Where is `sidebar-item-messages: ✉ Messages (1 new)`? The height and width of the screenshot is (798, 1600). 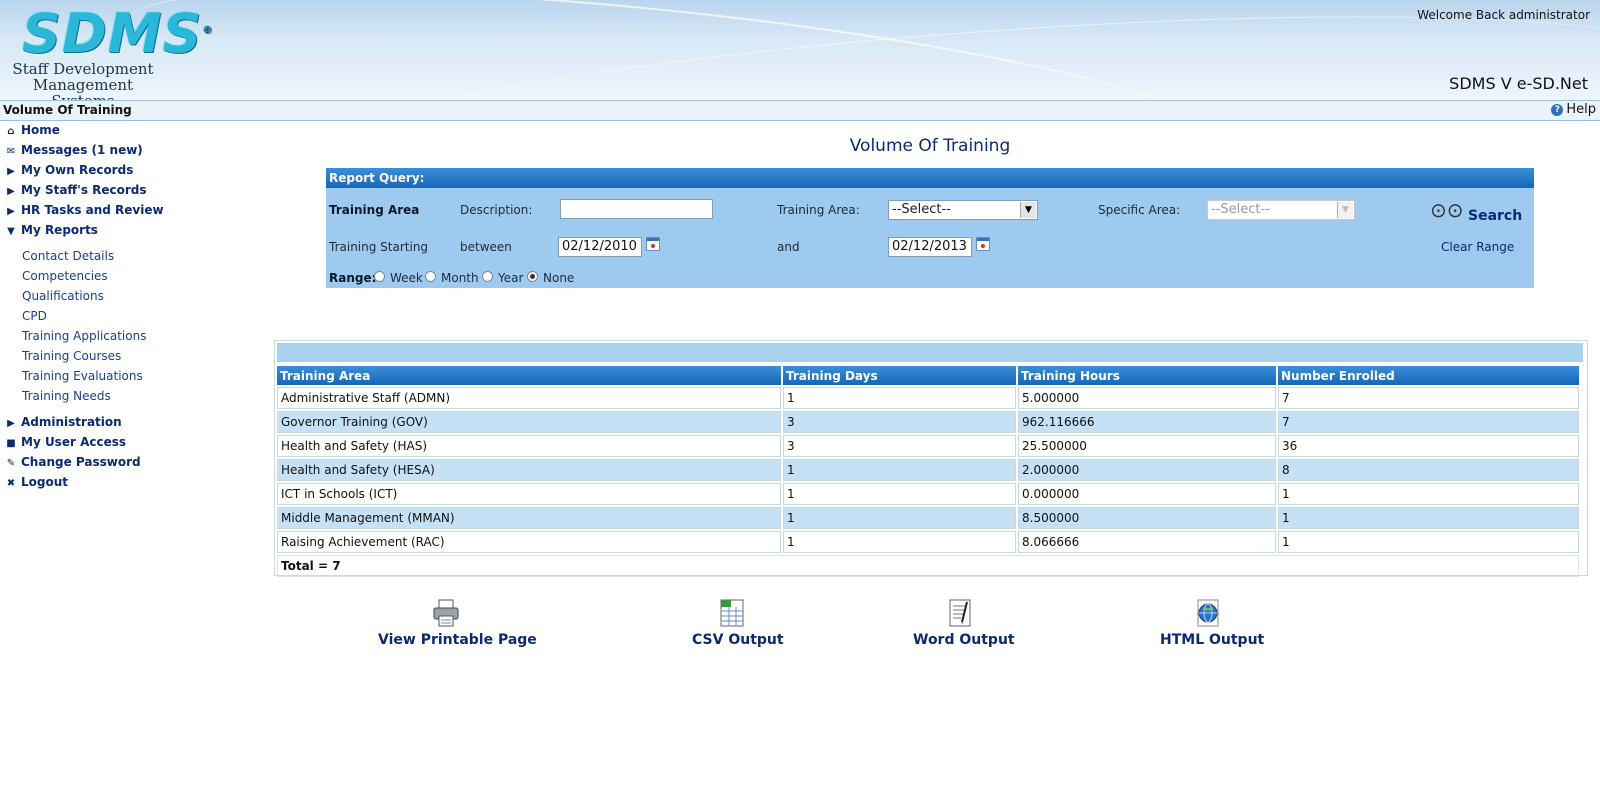
sidebar-item-messages: ✉ Messages (1 new) is located at coordinates (74, 152).